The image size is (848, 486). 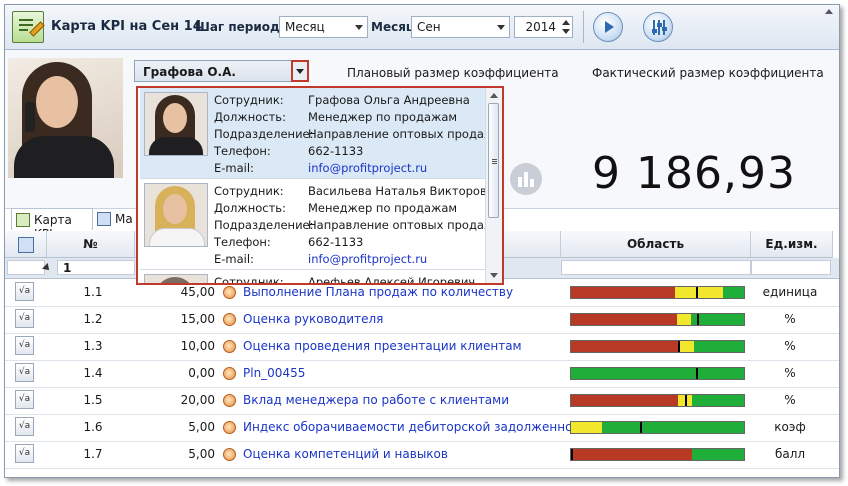 I want to click on plan-coefficient-label: Плановый размер коэффициента, so click(x=453, y=73).